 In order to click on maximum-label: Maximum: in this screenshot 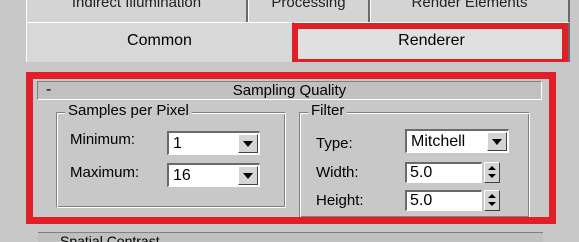, I will do `click(105, 172)`.